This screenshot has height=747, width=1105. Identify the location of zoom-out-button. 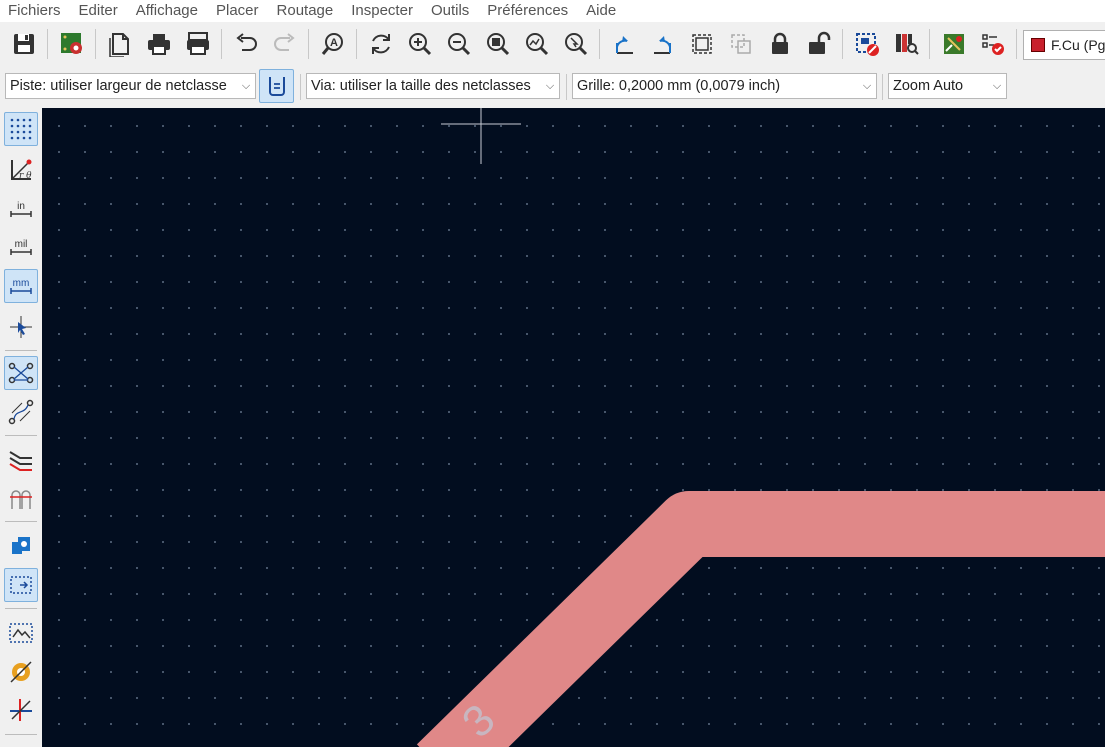
(459, 44).